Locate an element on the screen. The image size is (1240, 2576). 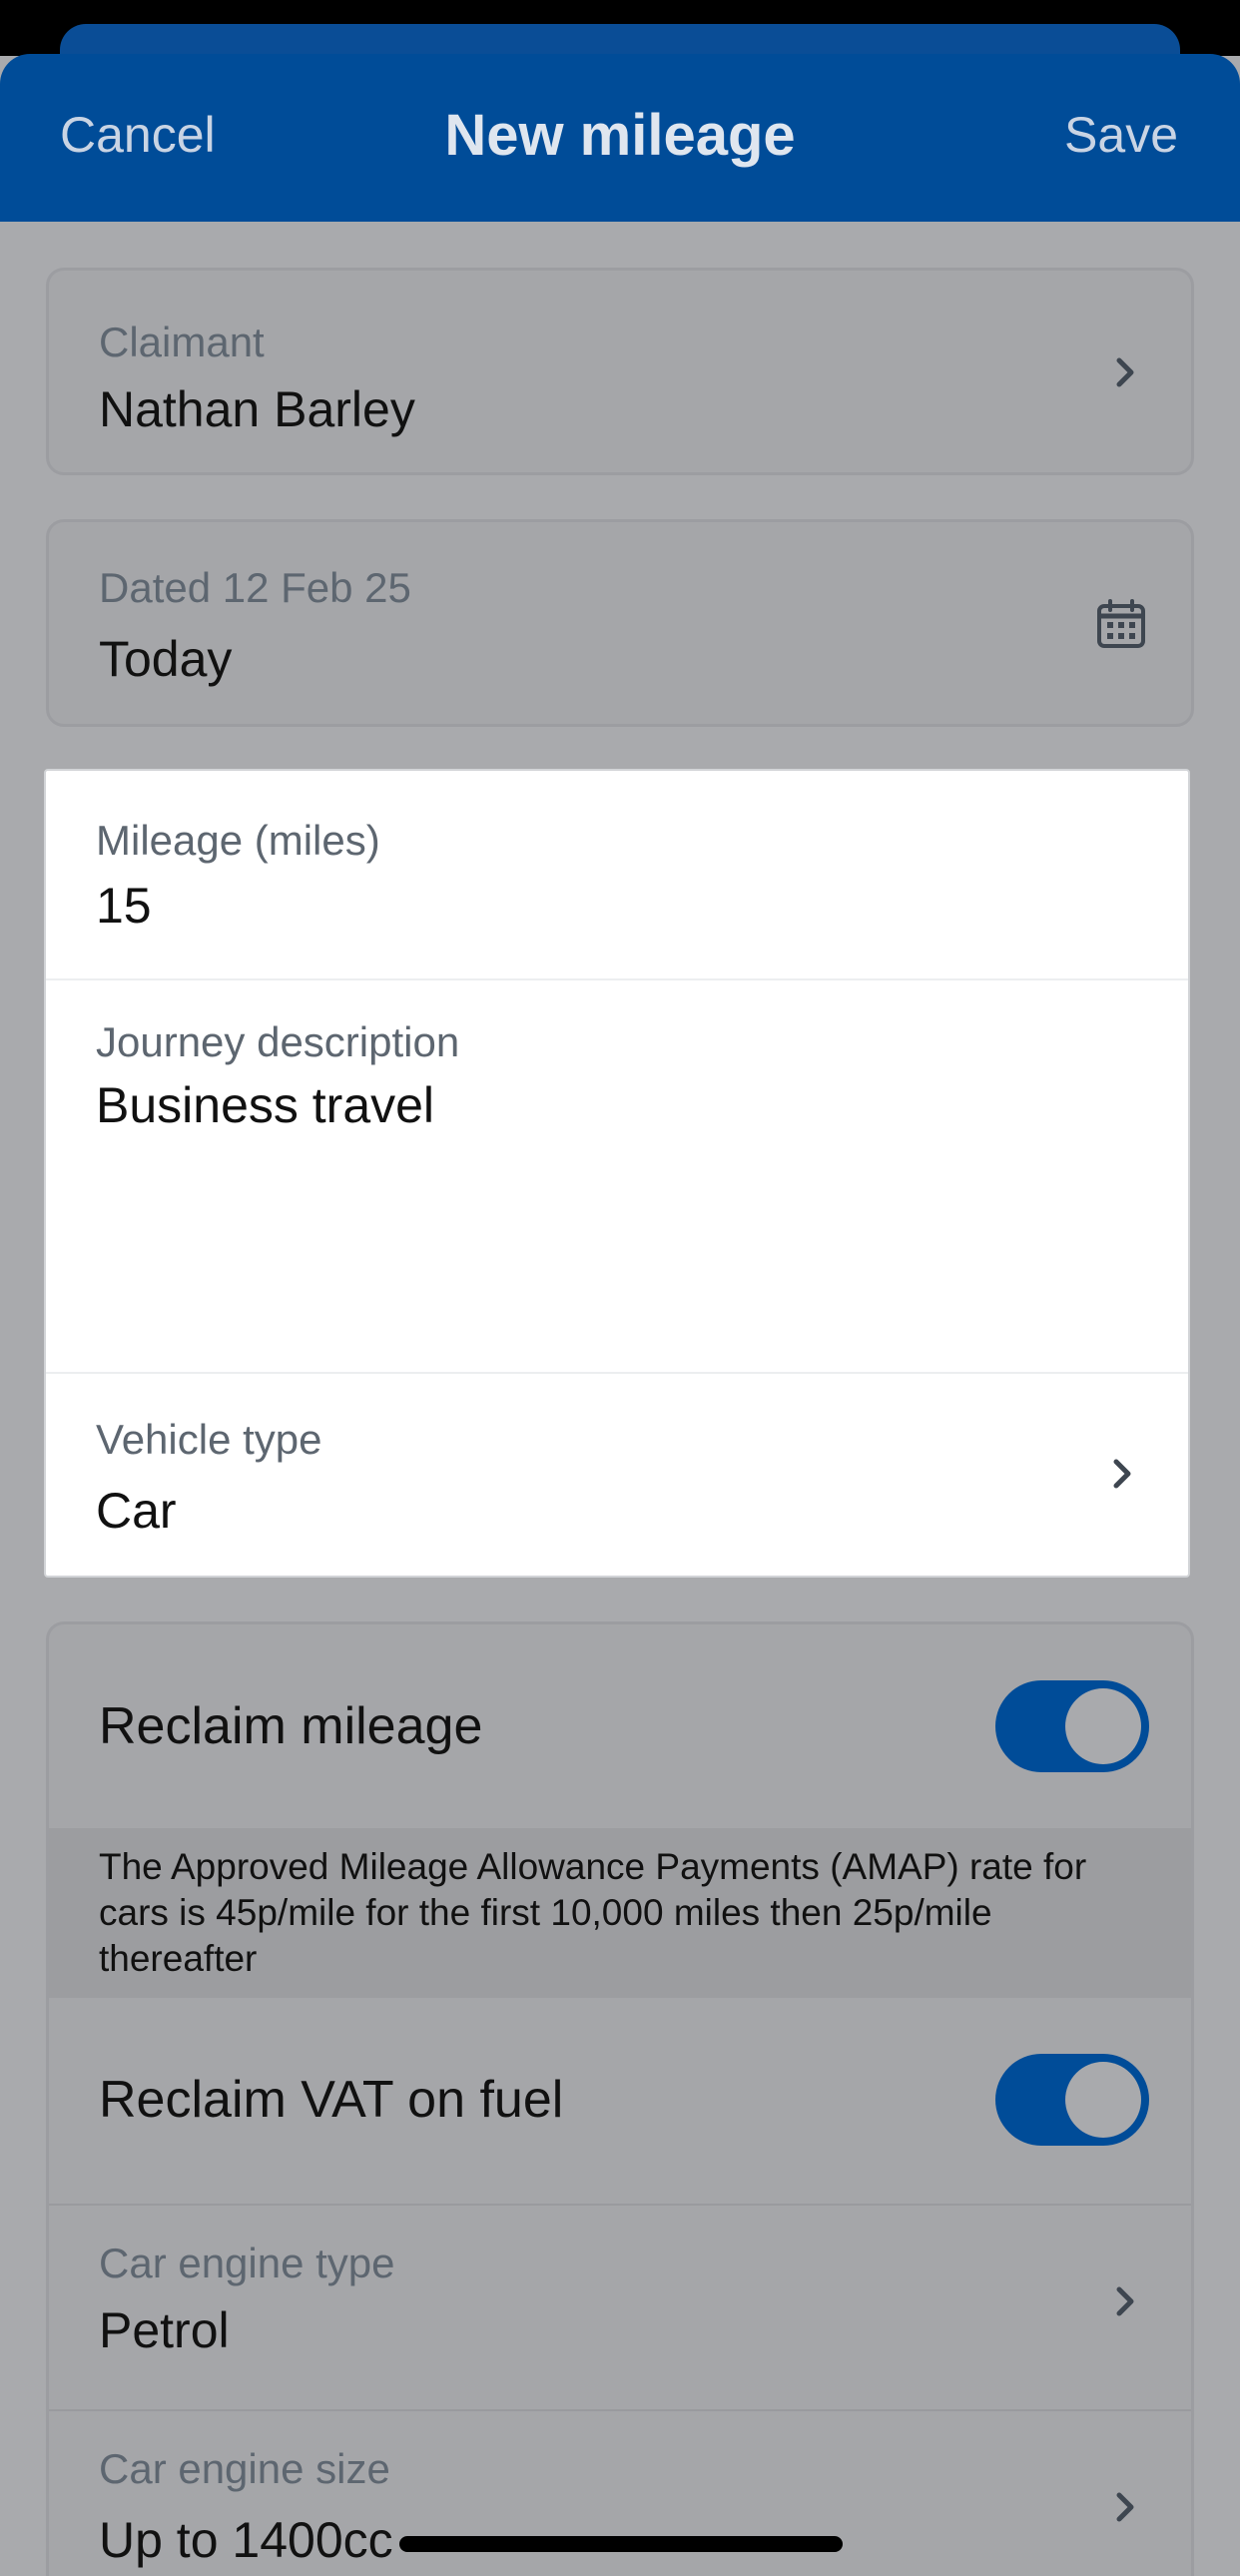
date-value: Today is located at coordinates (166, 659).